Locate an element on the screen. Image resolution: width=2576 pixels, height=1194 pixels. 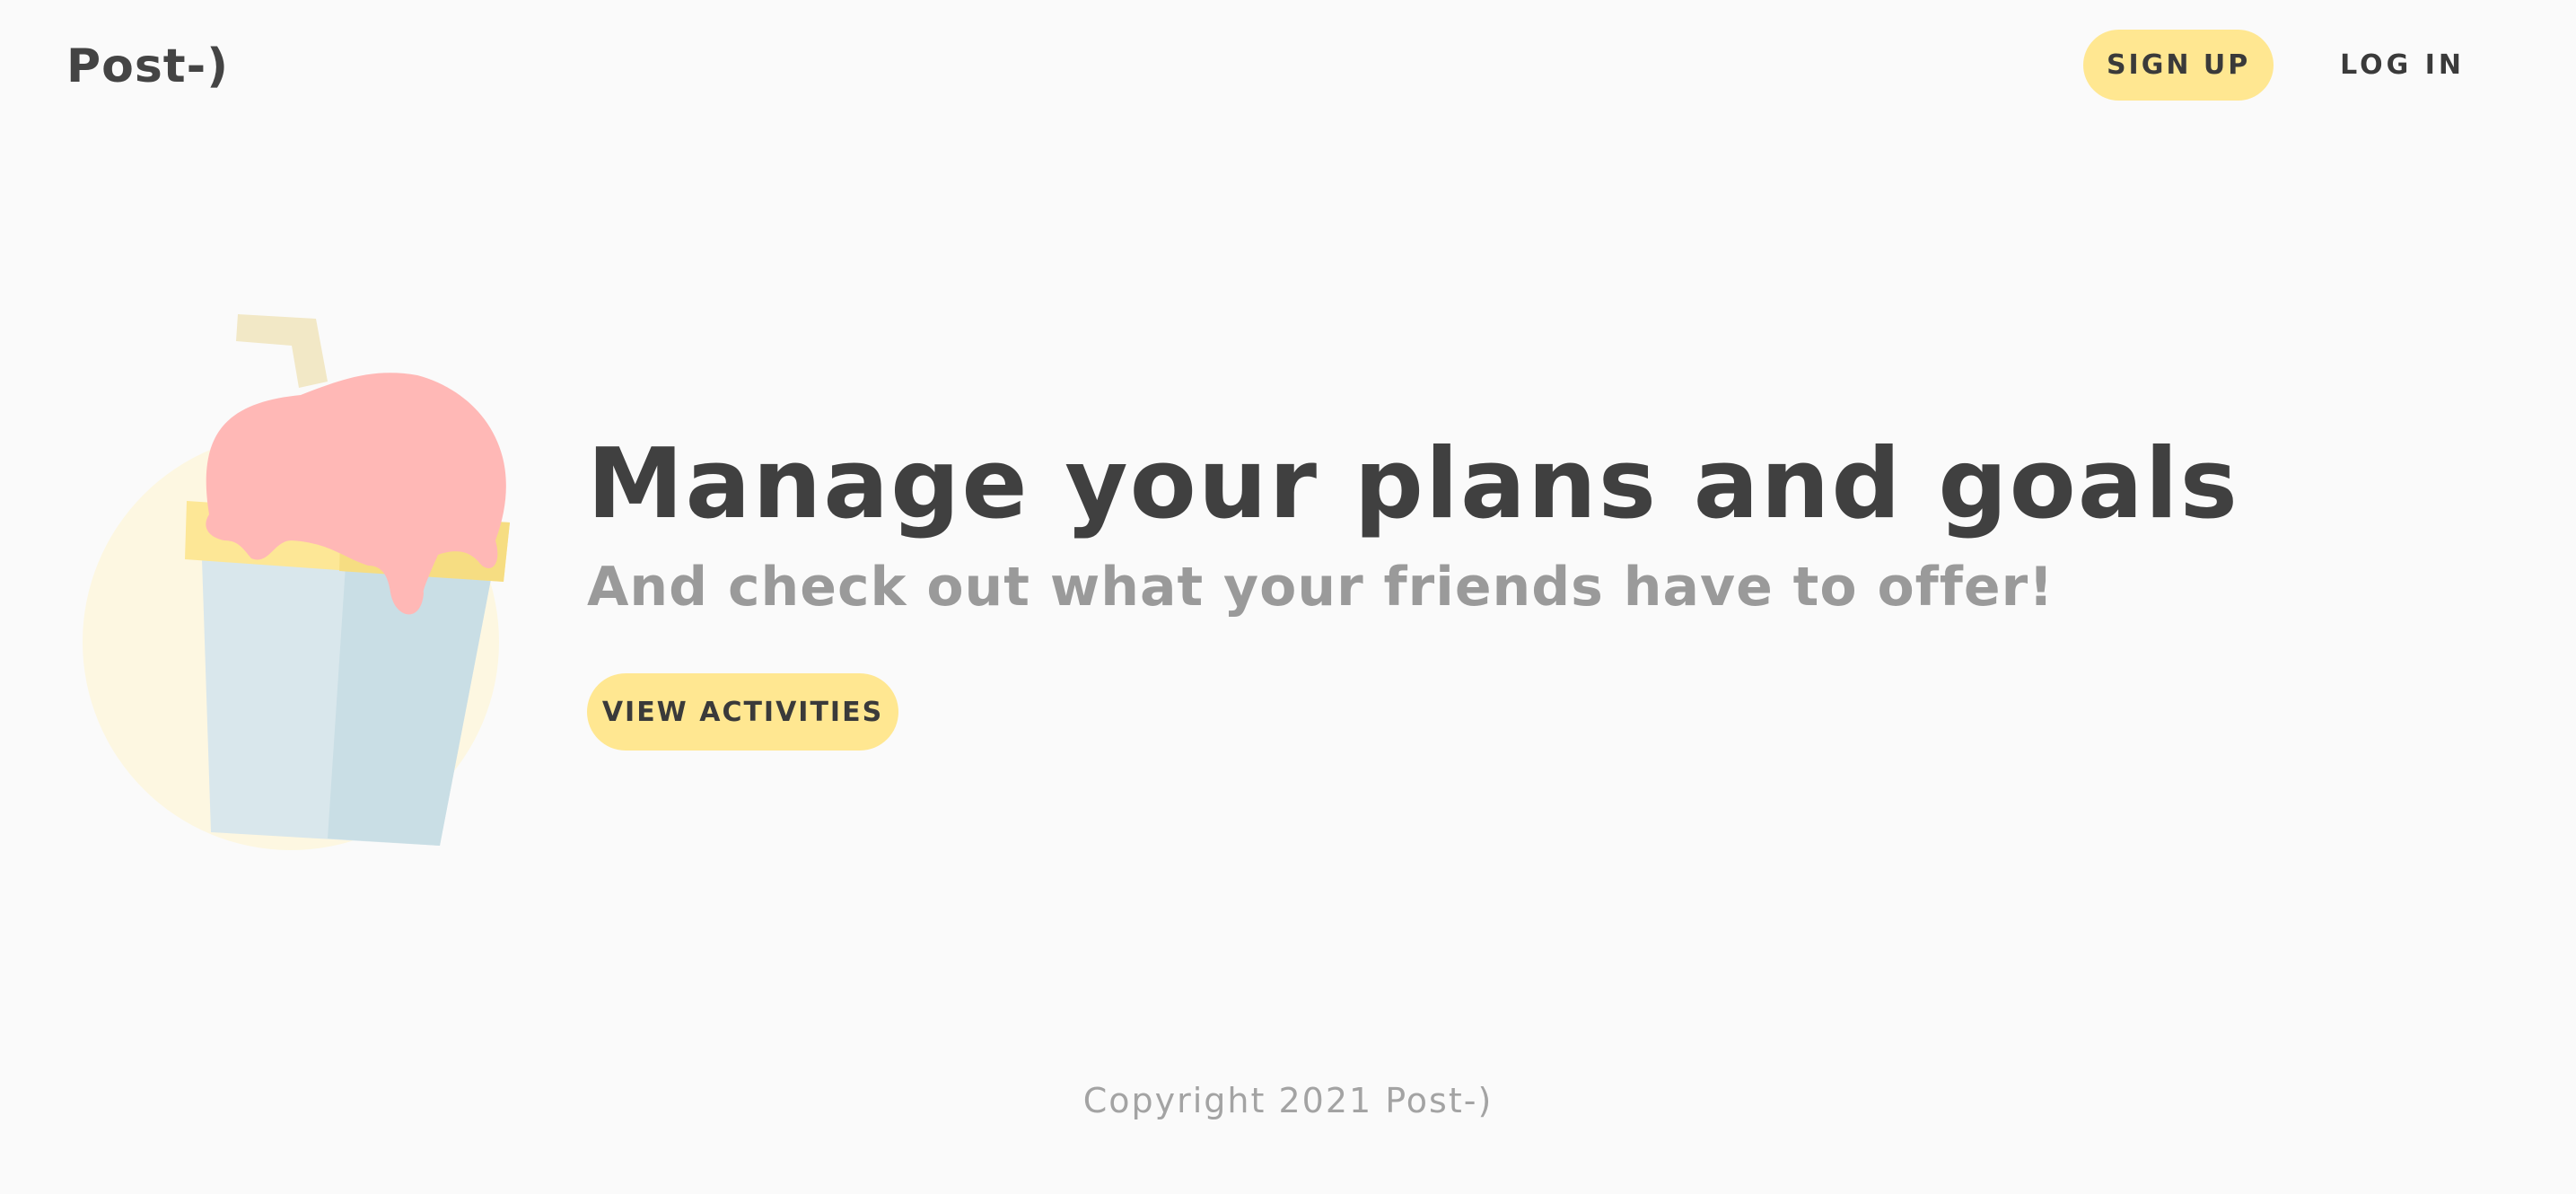
header-nav: SIGN UP LOG IN is located at coordinates (2284, 65).